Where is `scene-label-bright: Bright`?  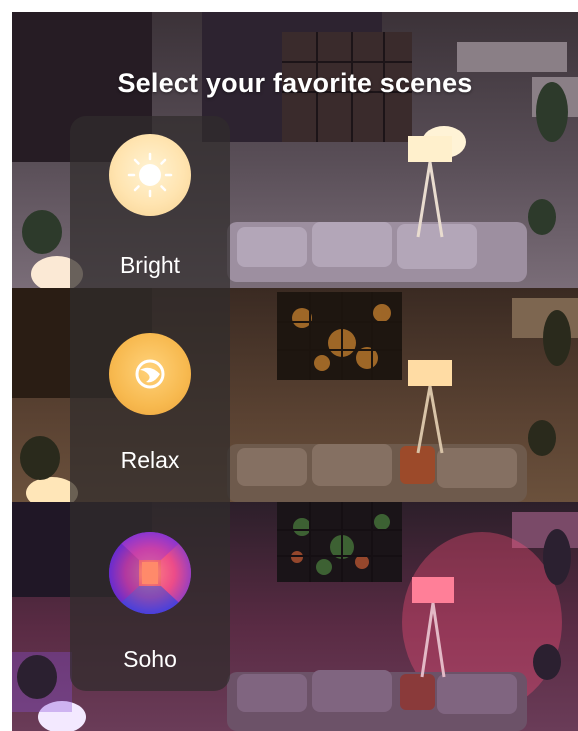
scene-label-bright: Bright is located at coordinates (150, 265).